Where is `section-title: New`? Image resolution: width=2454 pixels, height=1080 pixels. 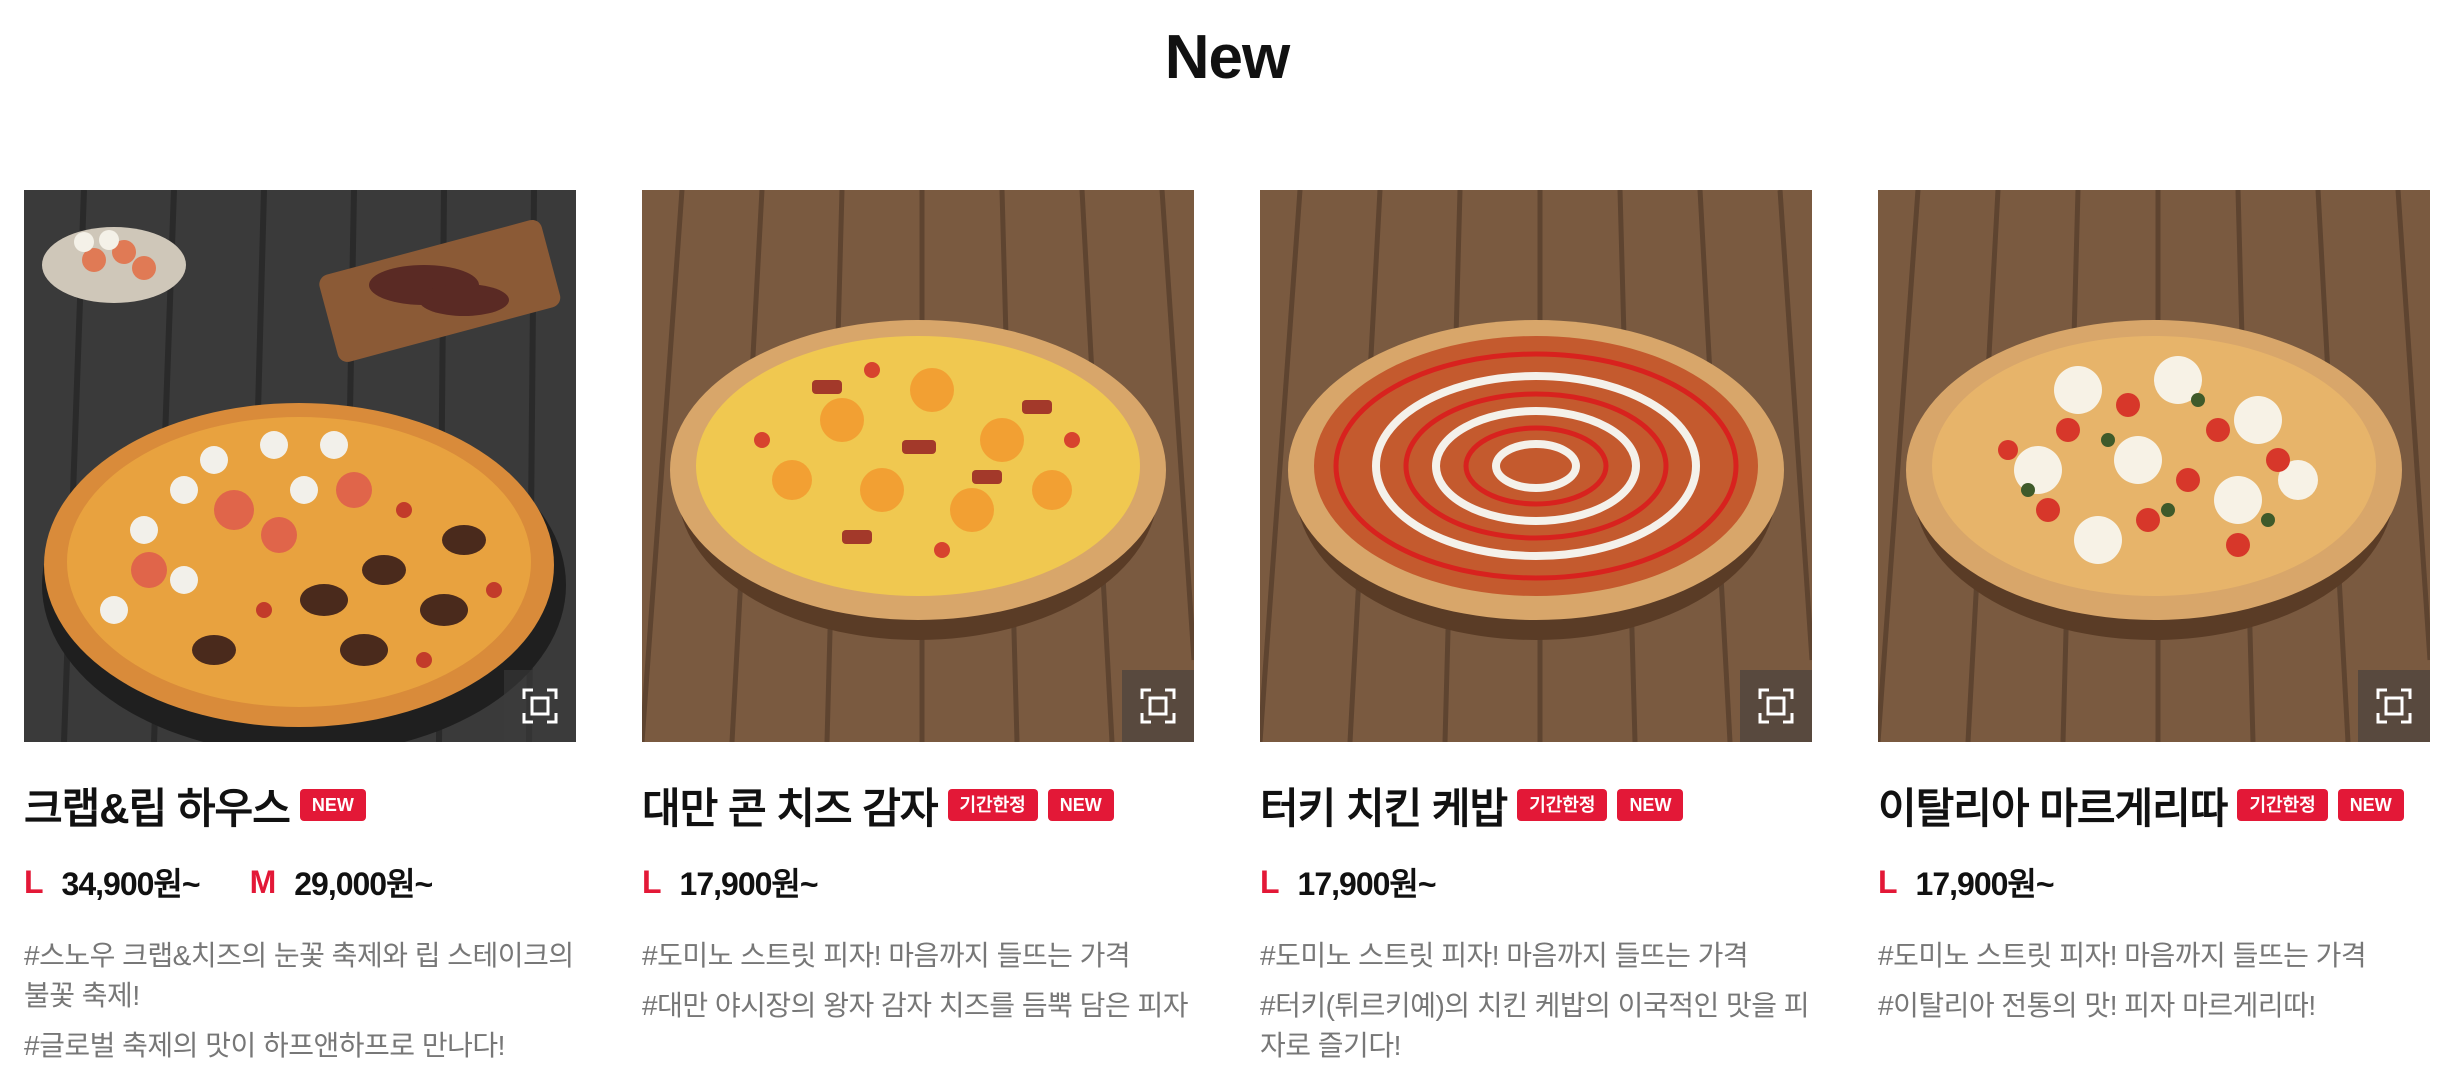 section-title: New is located at coordinates (1227, 57).